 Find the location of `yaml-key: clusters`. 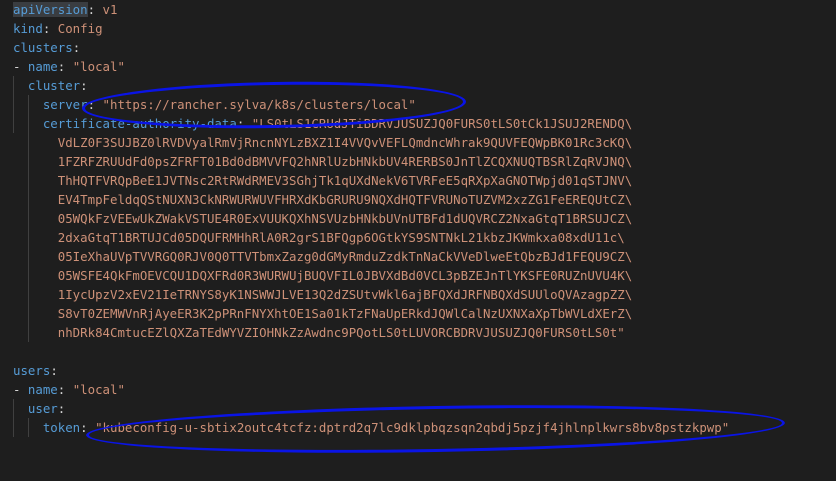

yaml-key: clusters is located at coordinates (43, 47).